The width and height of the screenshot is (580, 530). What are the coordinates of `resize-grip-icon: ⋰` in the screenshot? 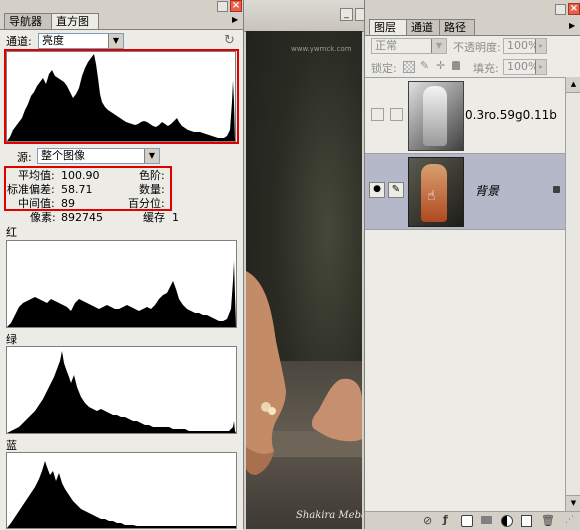 It's located at (569, 520).